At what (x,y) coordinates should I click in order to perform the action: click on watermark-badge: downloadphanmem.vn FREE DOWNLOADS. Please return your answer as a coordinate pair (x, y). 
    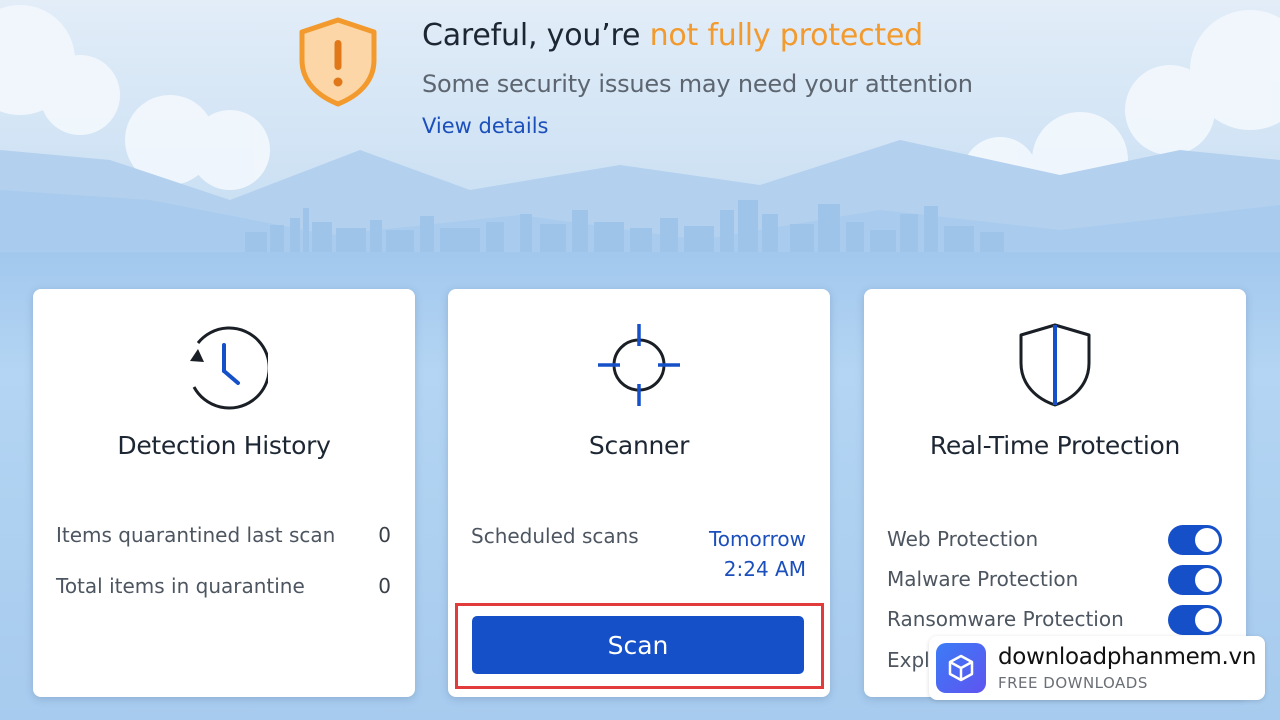
    Looking at the image, I should click on (1097, 668).